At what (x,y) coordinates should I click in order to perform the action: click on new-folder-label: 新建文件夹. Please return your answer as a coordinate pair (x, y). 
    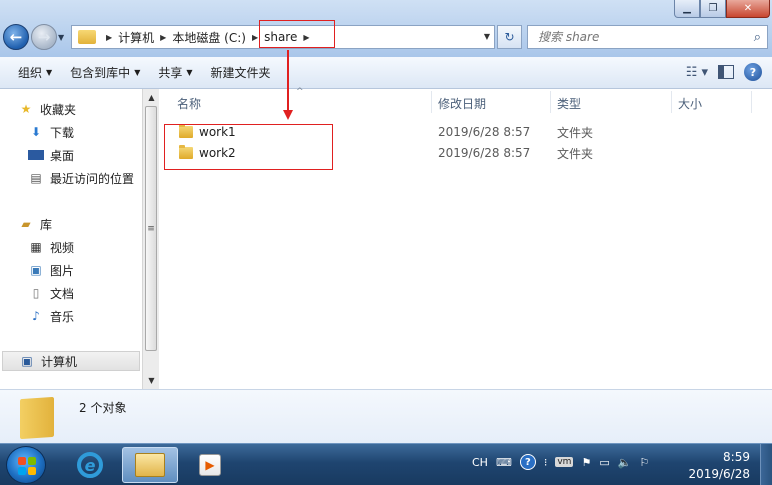
    Looking at the image, I should click on (240, 73).